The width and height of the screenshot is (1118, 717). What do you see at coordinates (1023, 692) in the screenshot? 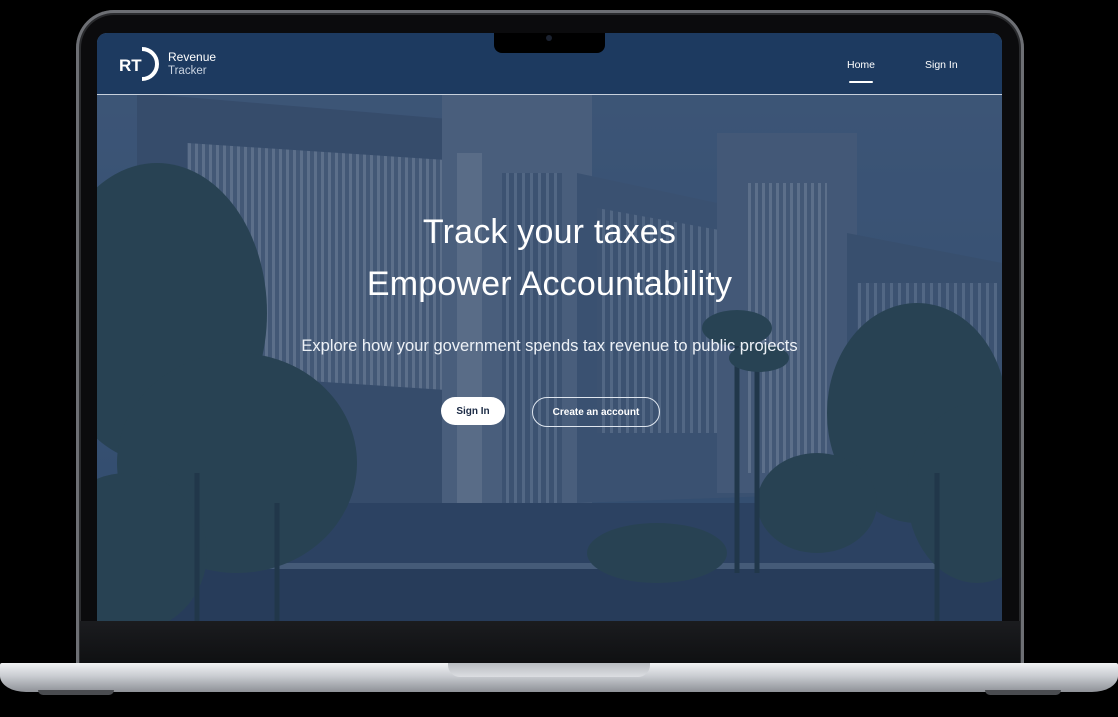
I see `laptop-foot-right` at bounding box center [1023, 692].